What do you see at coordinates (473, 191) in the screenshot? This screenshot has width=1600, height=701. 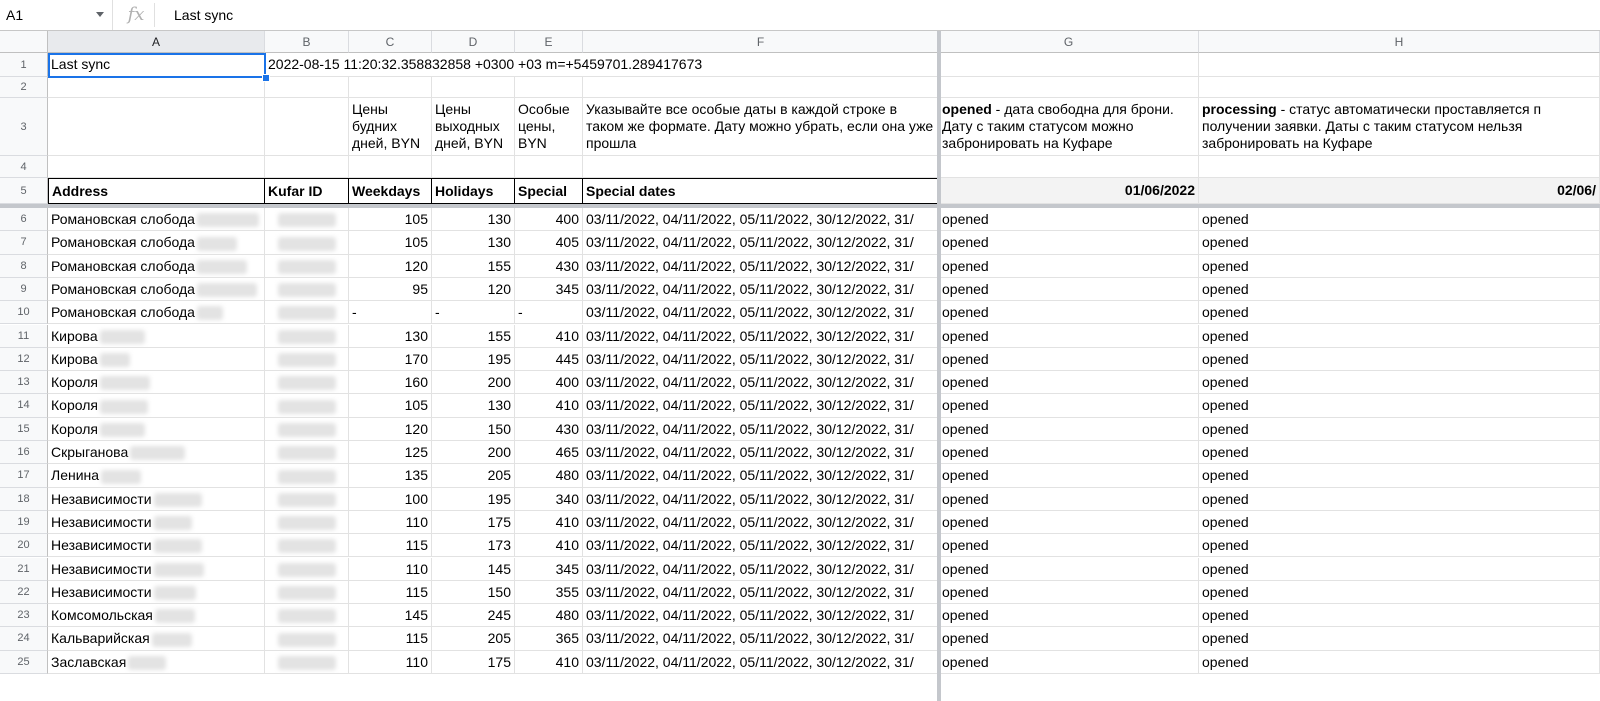 I see `header-cell-d: Holidays` at bounding box center [473, 191].